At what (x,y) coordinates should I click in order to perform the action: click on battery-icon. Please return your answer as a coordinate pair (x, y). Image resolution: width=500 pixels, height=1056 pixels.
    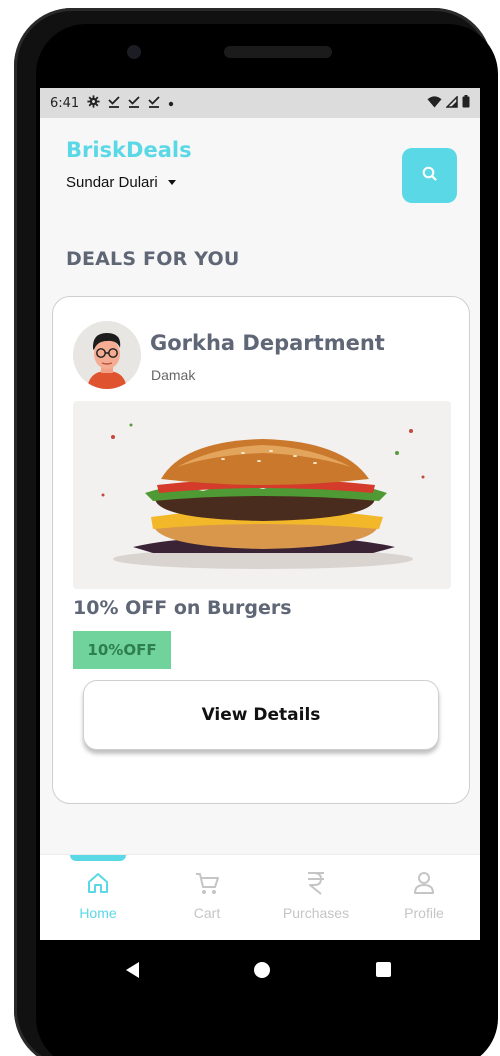
    Looking at the image, I should click on (466, 103).